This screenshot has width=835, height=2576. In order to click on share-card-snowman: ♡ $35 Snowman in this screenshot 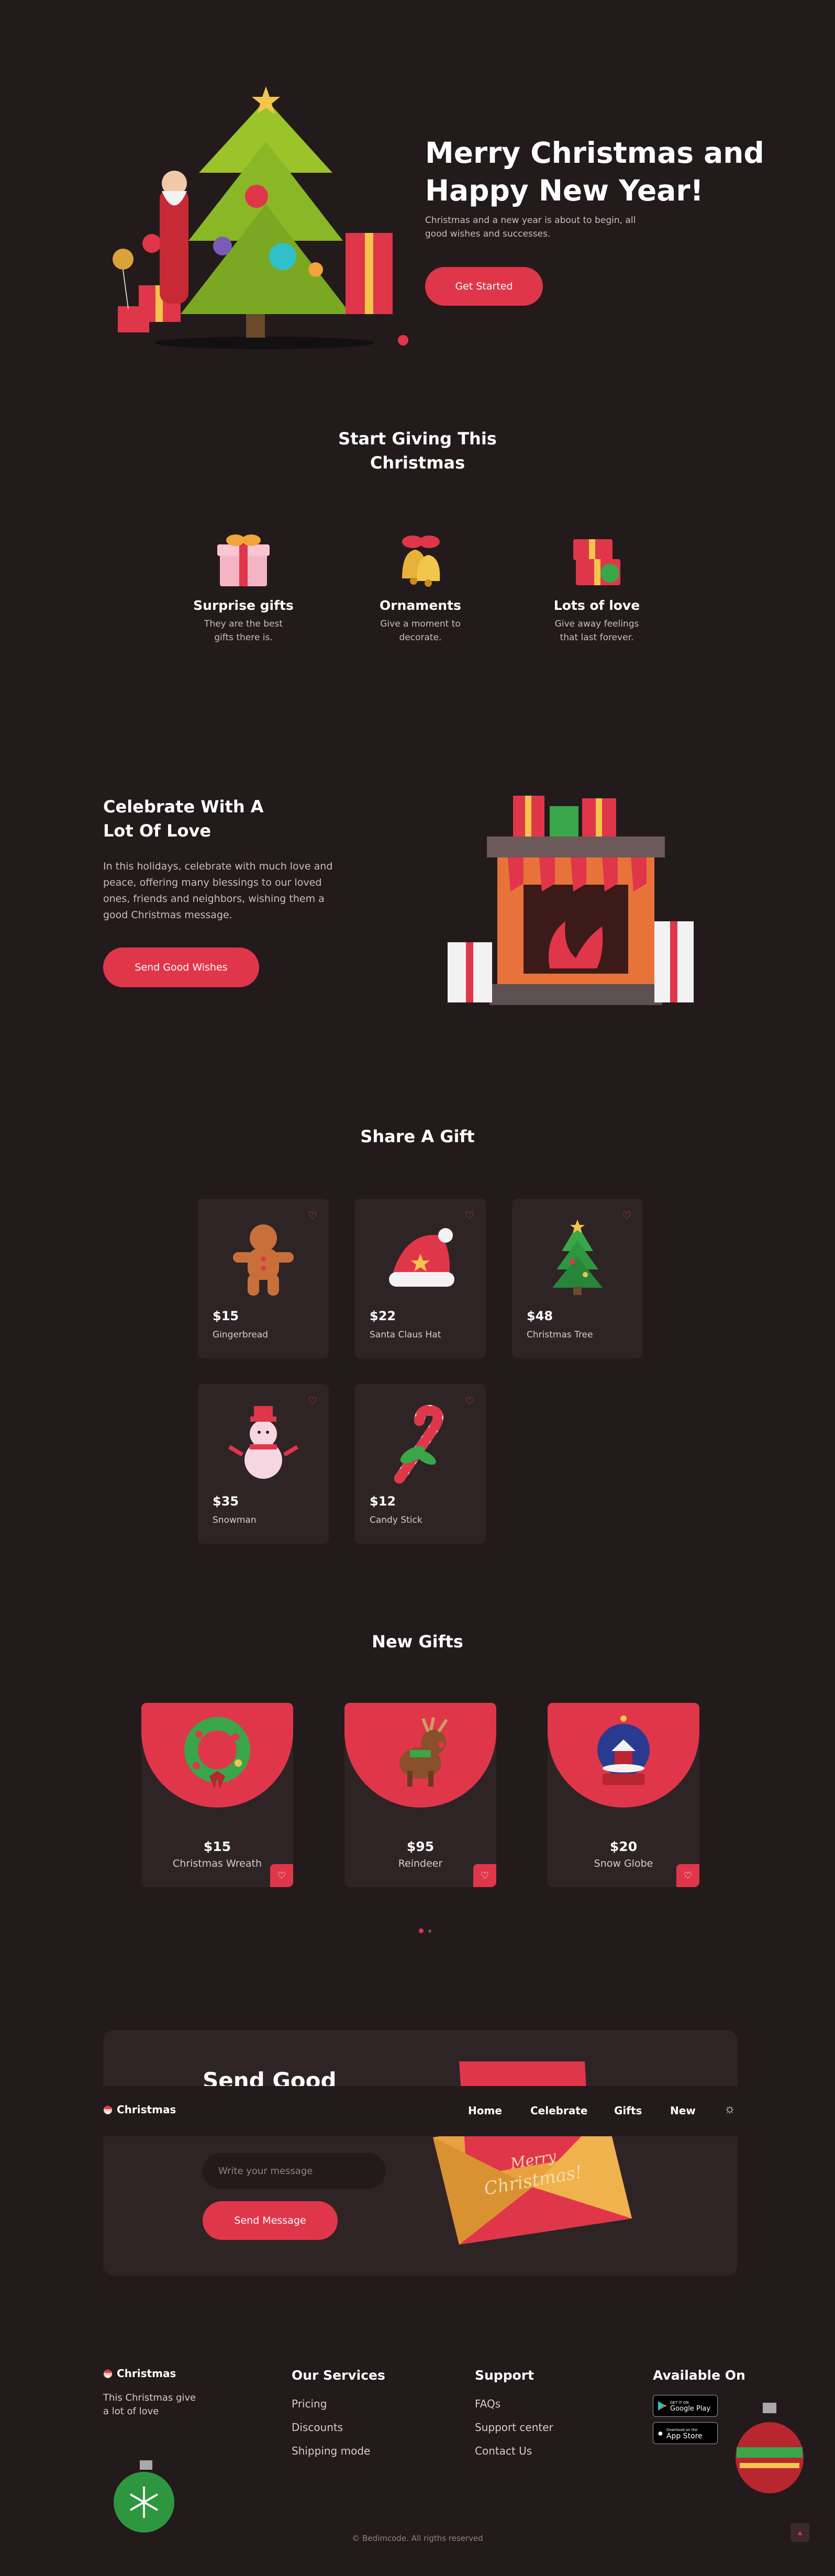, I will do `click(263, 1464)`.